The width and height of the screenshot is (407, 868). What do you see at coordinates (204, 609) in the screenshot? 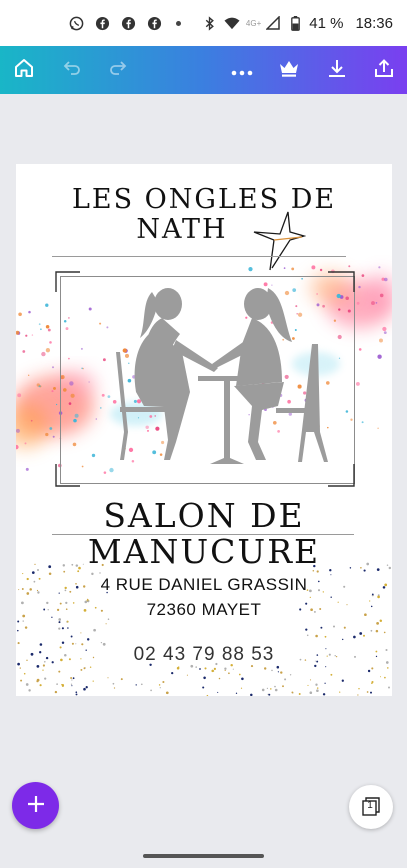
I see `address-city: 72360 MAYET` at bounding box center [204, 609].